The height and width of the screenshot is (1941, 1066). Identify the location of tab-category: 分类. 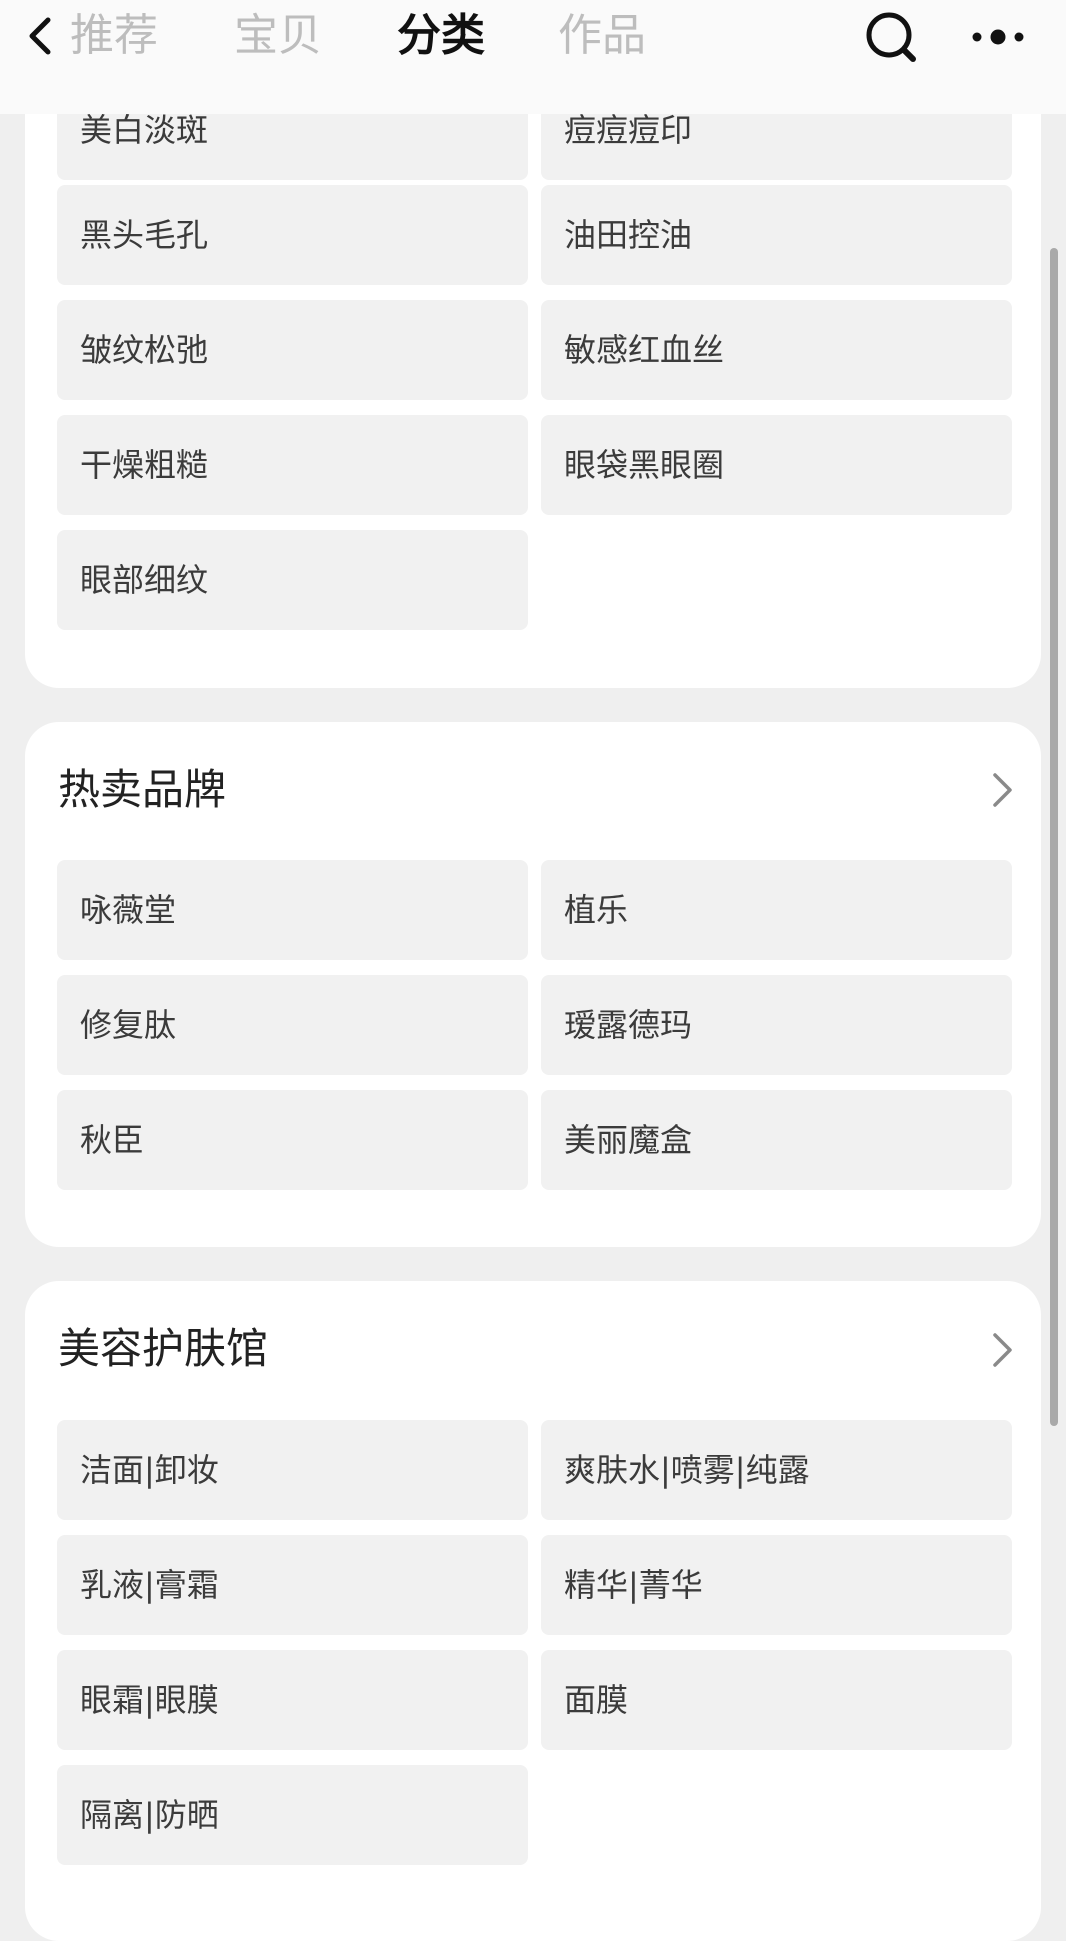
(441, 36).